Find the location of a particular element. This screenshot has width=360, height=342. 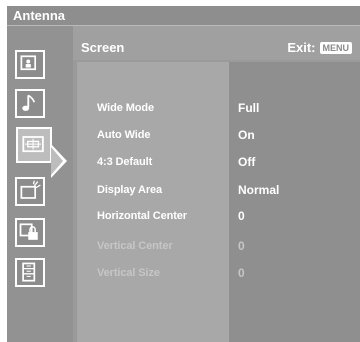

music-note-icon is located at coordinates (29, 102).